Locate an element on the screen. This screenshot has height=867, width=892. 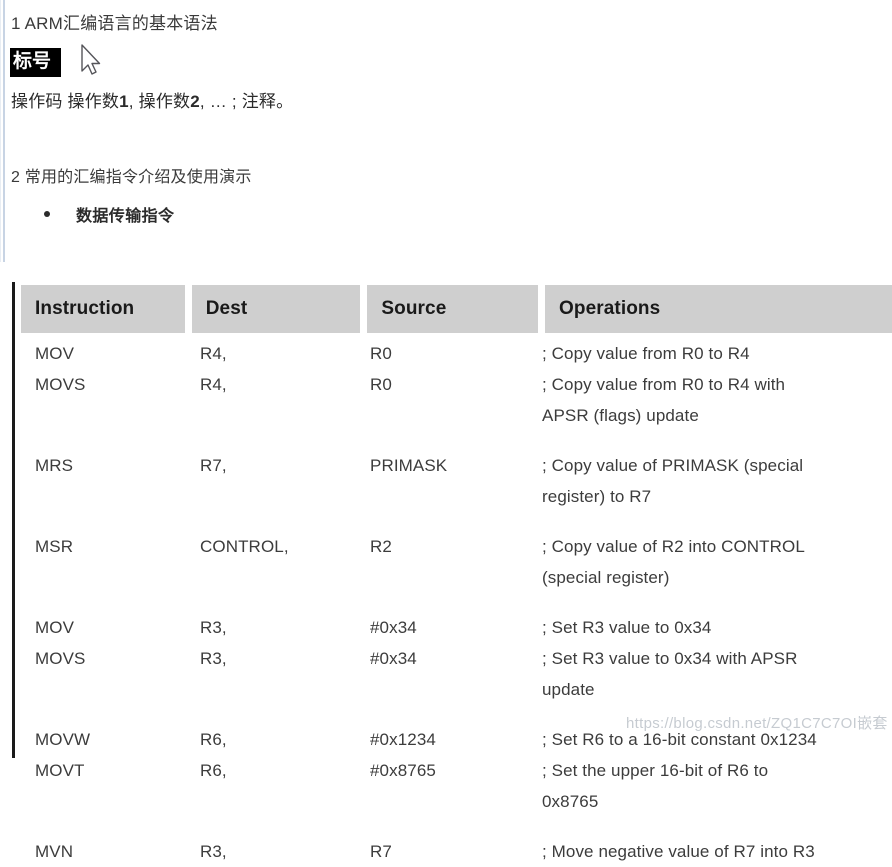
page-left-rule is located at coordinates (4, 131).